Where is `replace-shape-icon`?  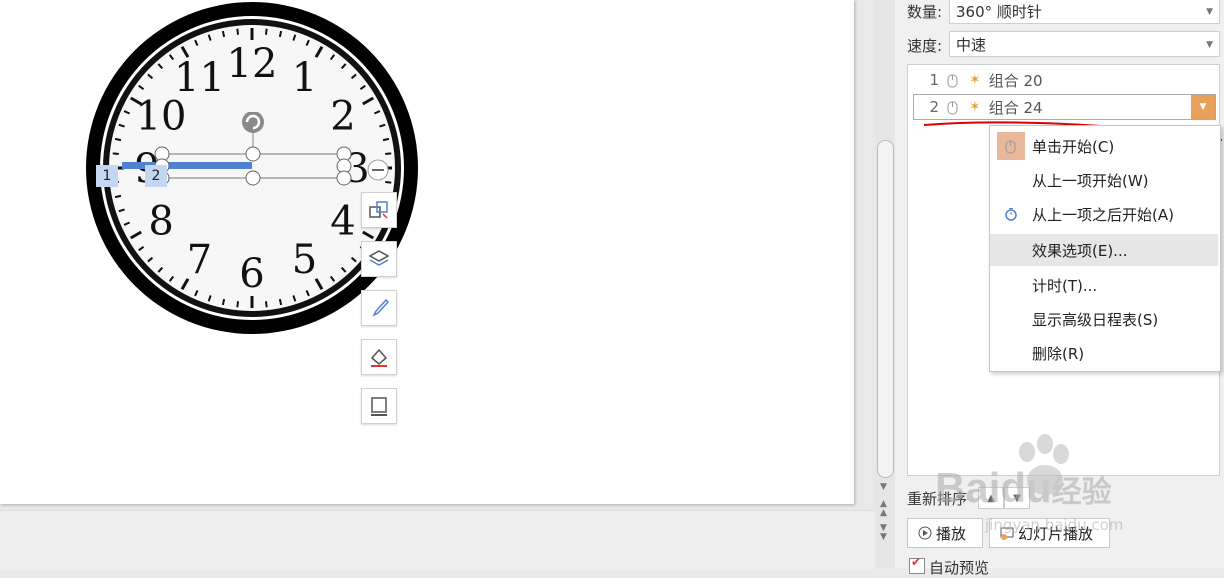
replace-shape-icon is located at coordinates (378, 210).